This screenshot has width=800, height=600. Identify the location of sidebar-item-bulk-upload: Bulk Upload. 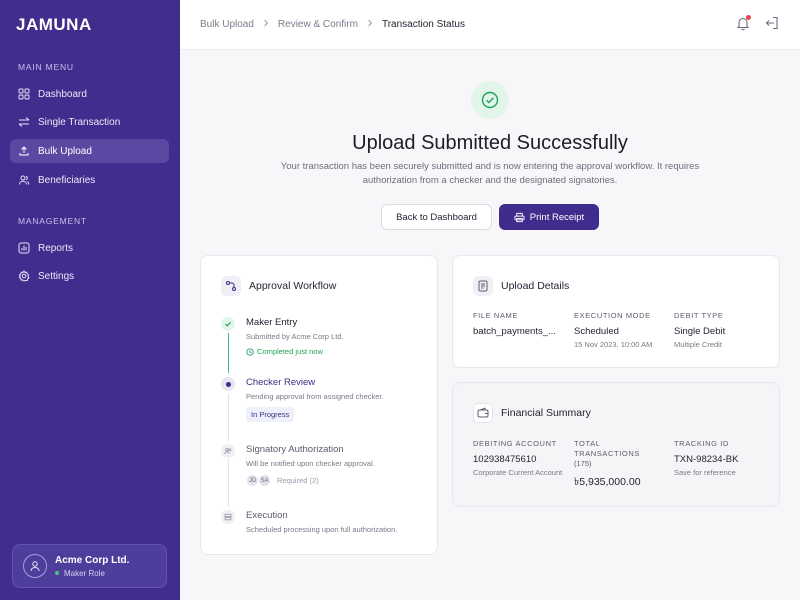
(89, 151).